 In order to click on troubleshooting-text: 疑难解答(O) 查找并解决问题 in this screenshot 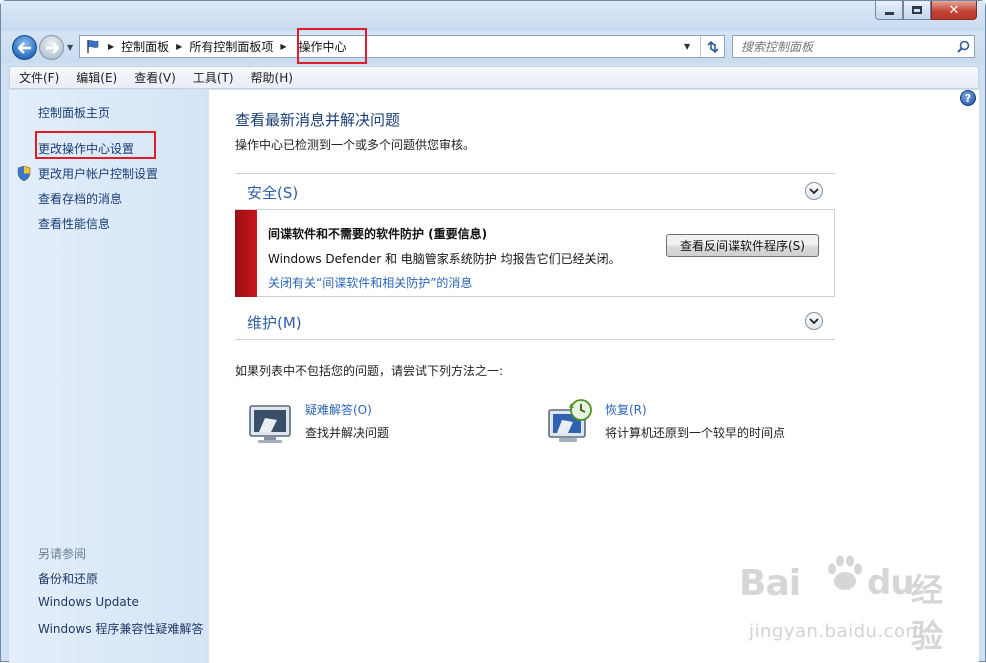, I will do `click(347, 422)`.